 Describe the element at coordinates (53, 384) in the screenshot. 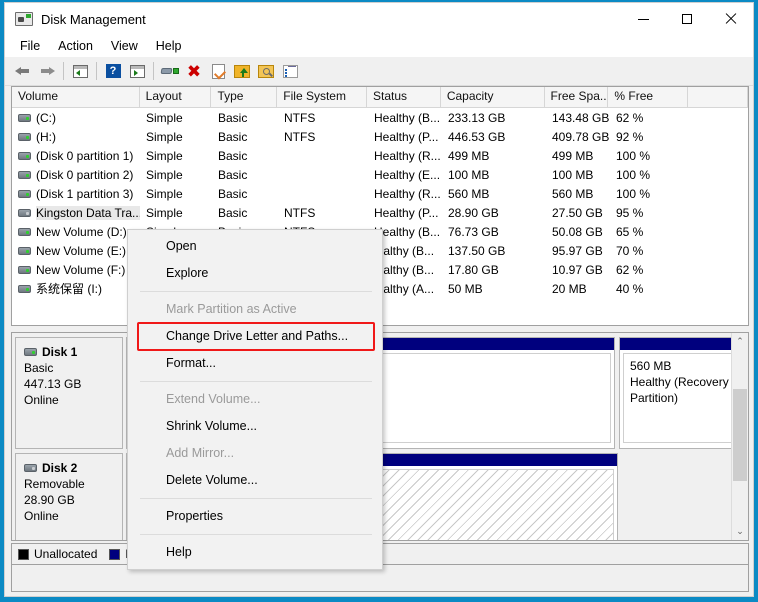

I see `disk-capacity: 447.13 GB` at that location.